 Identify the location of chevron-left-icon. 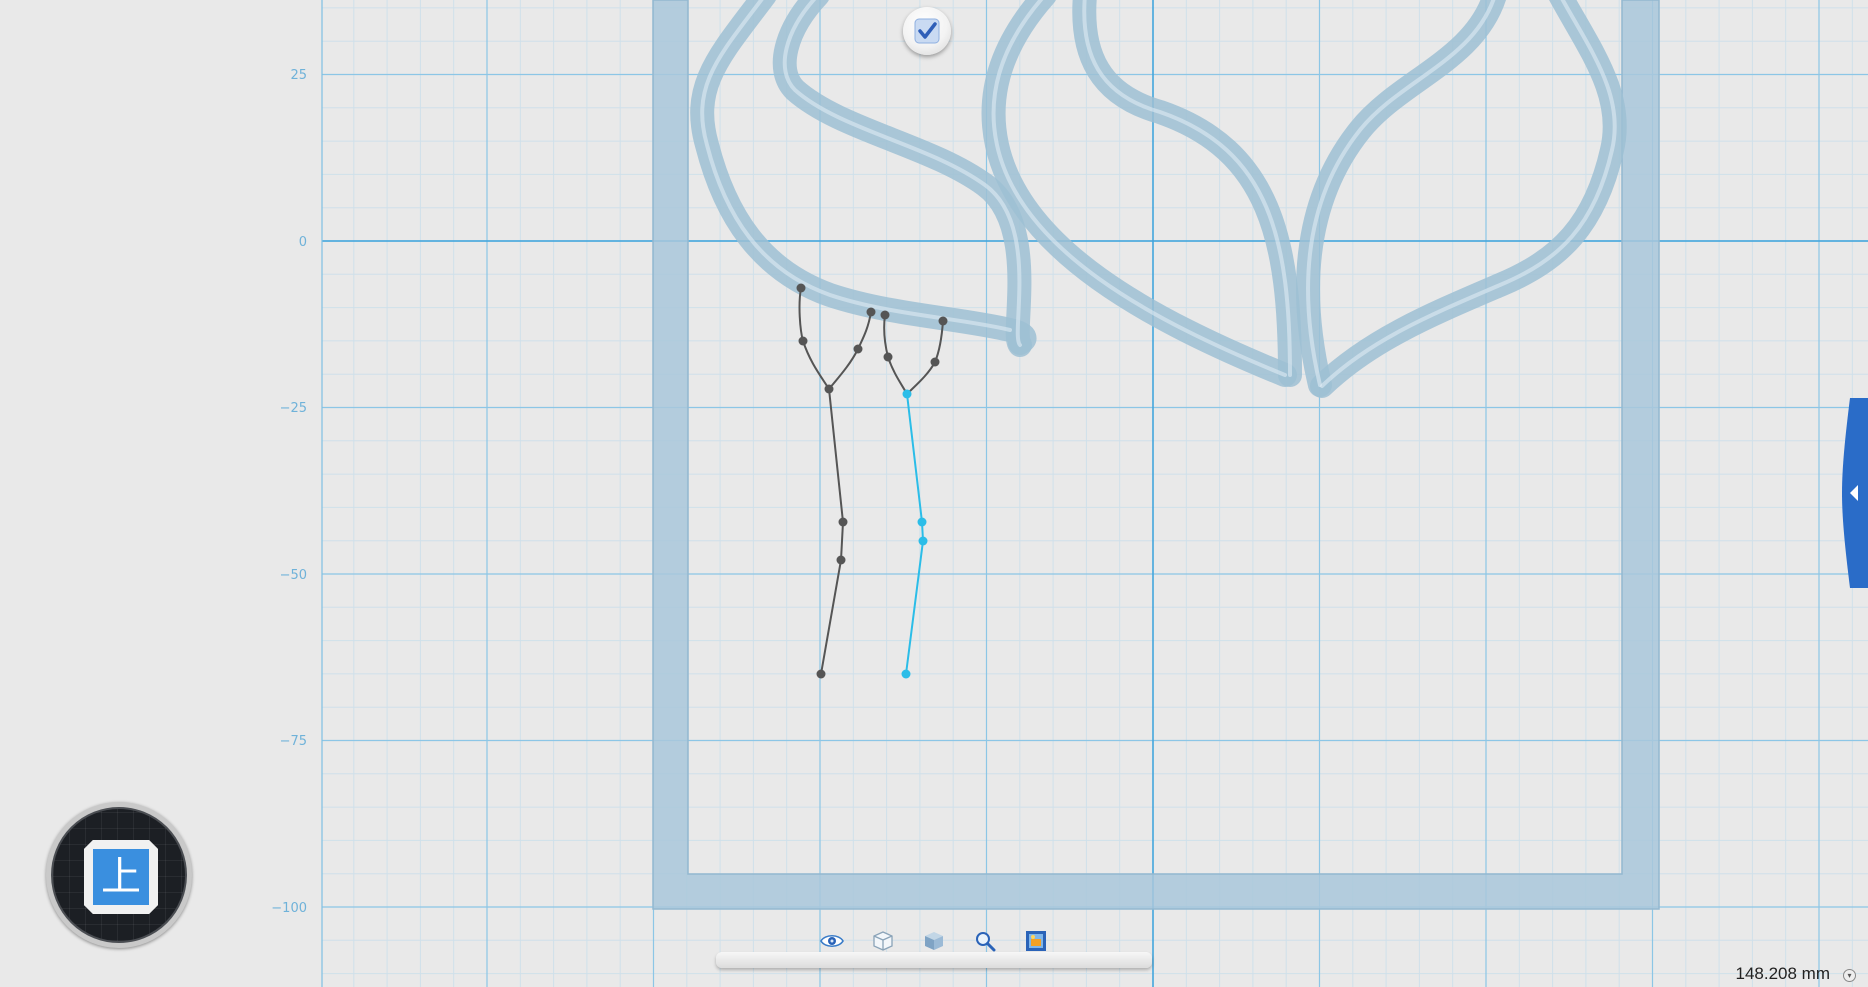
(1855, 493).